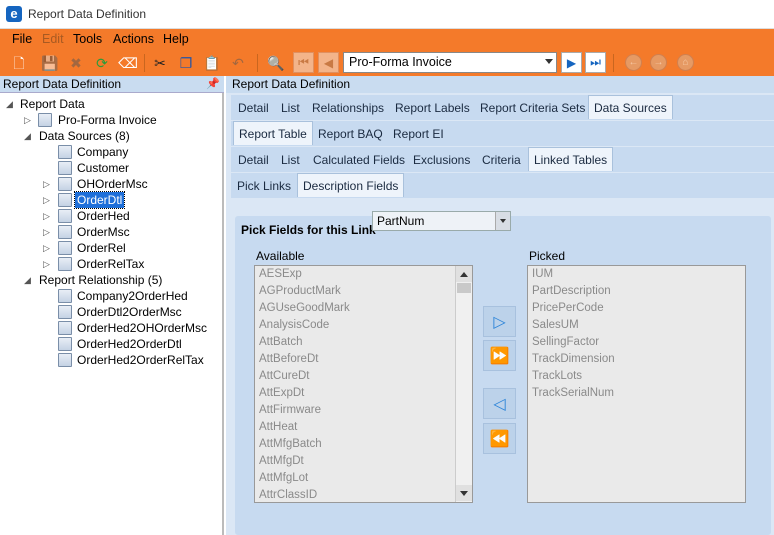  I want to click on copy-icon: ❐, so click(186, 63).